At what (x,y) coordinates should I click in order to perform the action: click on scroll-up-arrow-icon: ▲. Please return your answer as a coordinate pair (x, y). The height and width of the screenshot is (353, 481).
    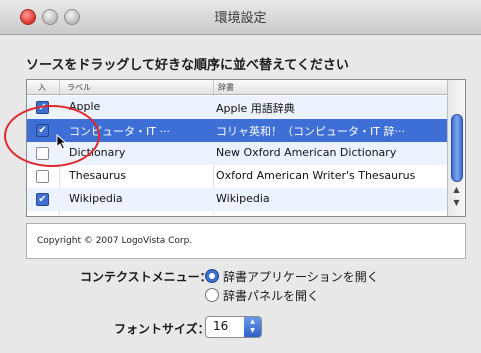
    Looking at the image, I should click on (456, 189).